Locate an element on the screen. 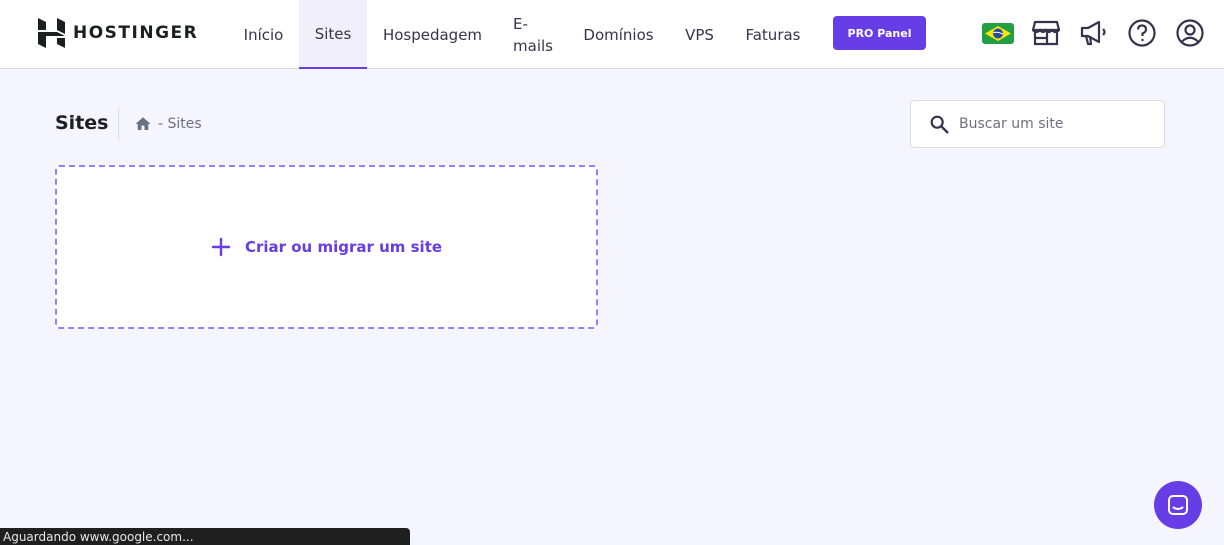  megaphone-icon is located at coordinates (1094, 33).